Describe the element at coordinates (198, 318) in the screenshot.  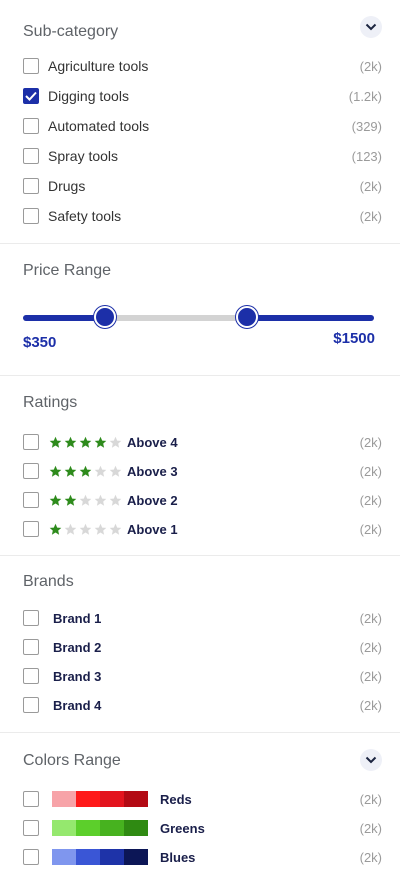
I see `price-slider-track` at that location.